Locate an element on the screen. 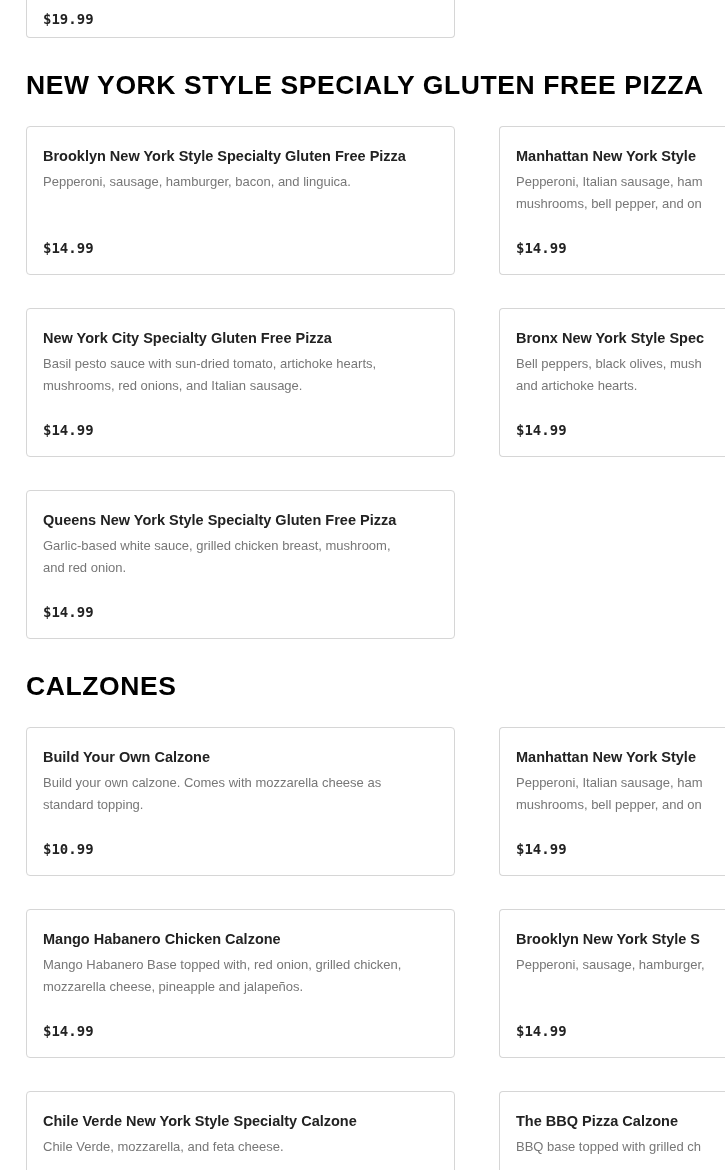 This screenshot has height=1170, width=725. menu-card: Queens New York Style Specialty Gluten Free Pizza Garlic-based white sauce, grilled chicken breast, mushroom, and red onion. $14.99 is located at coordinates (240, 564).